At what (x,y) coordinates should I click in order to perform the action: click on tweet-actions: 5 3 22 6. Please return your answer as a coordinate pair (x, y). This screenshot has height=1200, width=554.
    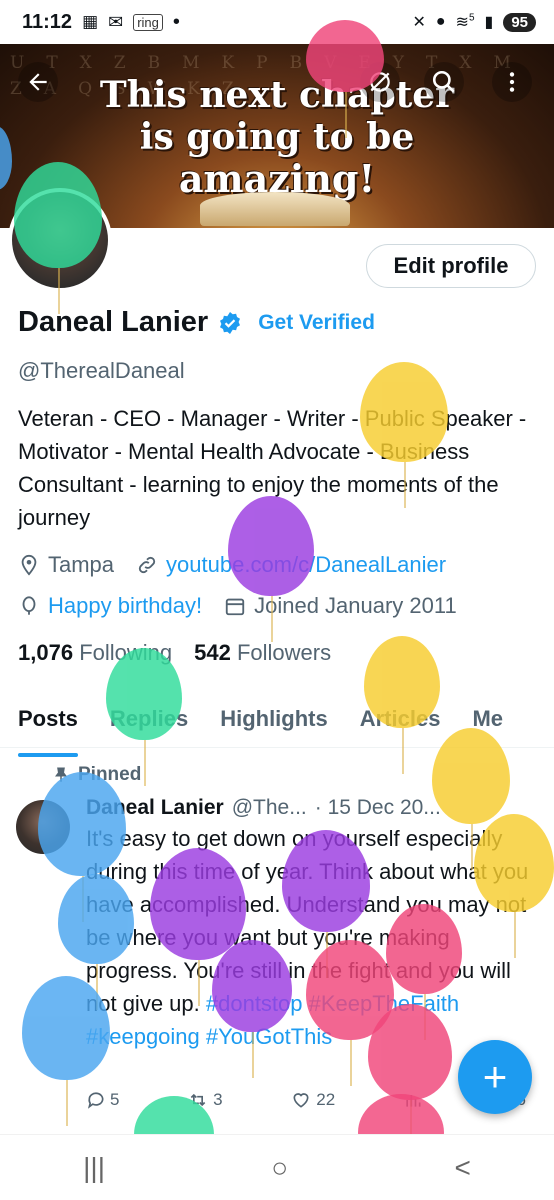
    Looking at the image, I should click on (306, 1100).